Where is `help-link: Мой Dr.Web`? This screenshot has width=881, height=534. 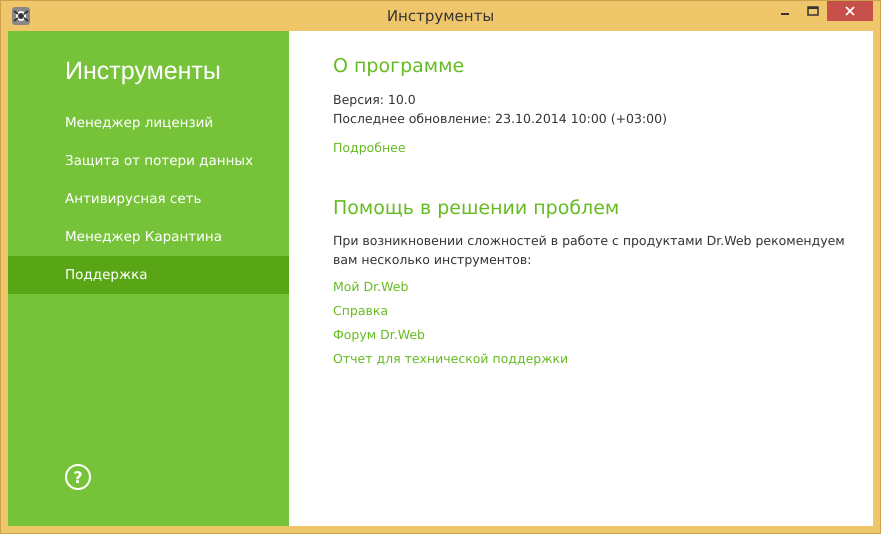 help-link: Мой Dr.Web is located at coordinates (370, 286).